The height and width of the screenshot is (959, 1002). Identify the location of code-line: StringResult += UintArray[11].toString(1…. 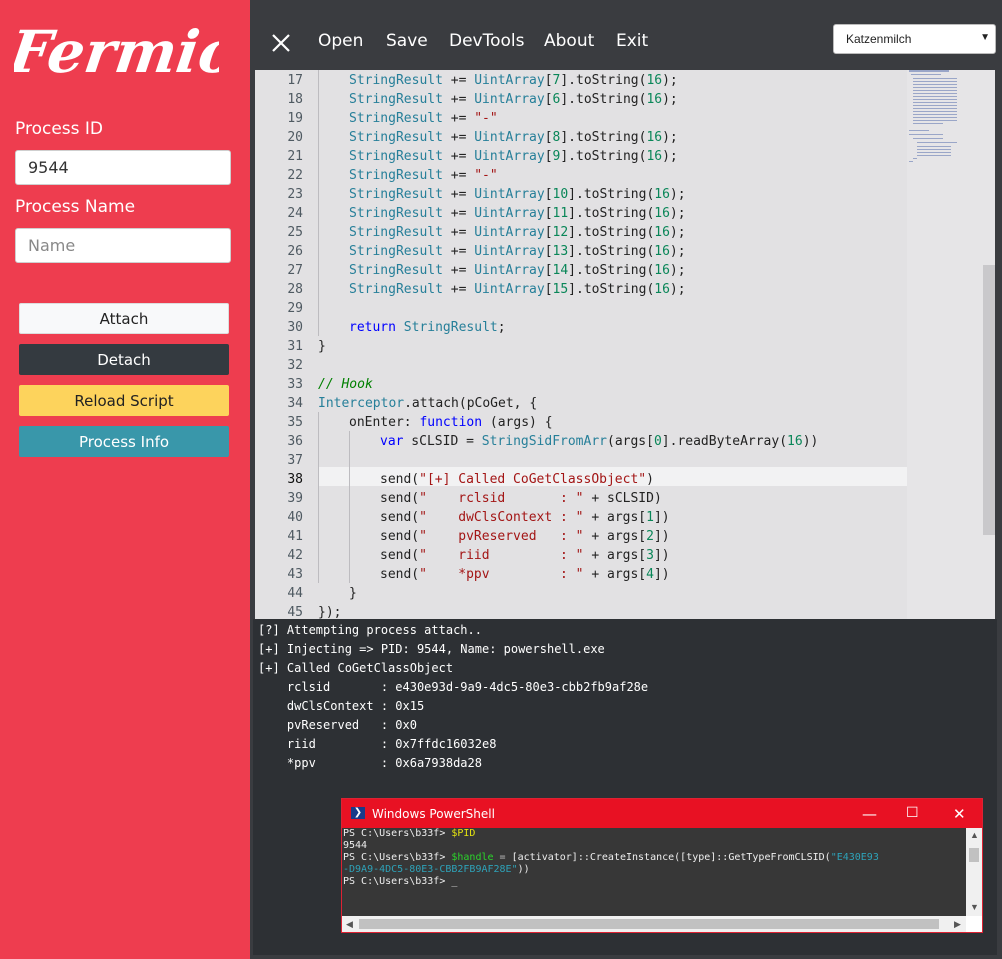
(517, 213).